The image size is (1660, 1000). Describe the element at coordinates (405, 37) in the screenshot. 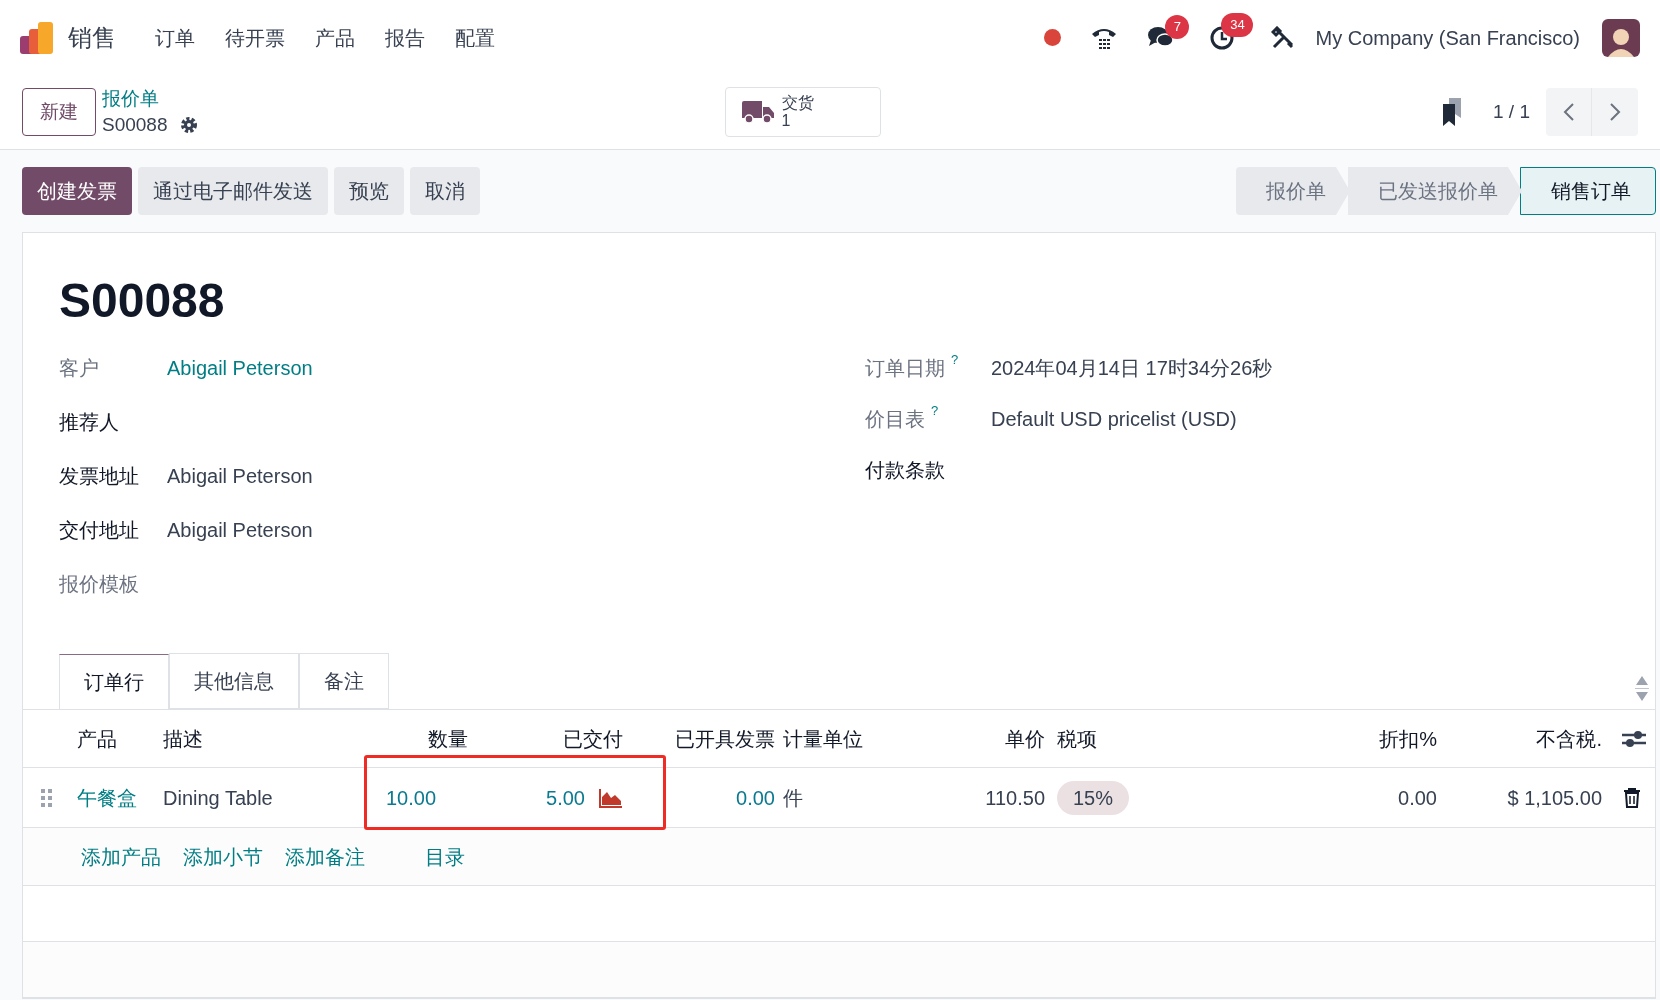

I see `menu-item: 报告` at that location.